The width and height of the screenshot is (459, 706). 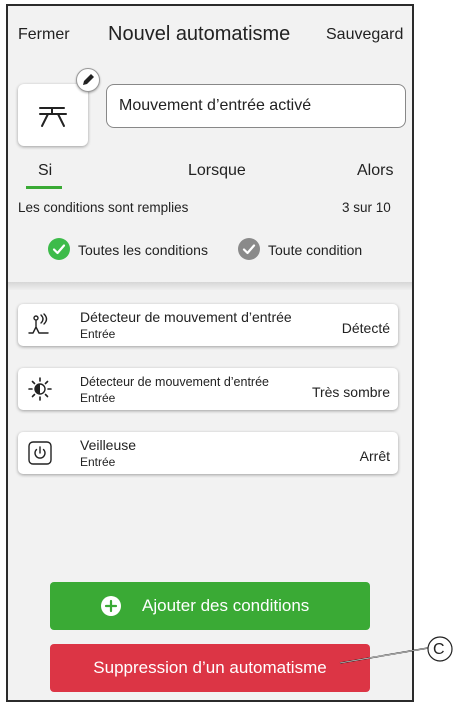 I want to click on add-conditions-button: Ajouter des conditions, so click(x=210, y=606).